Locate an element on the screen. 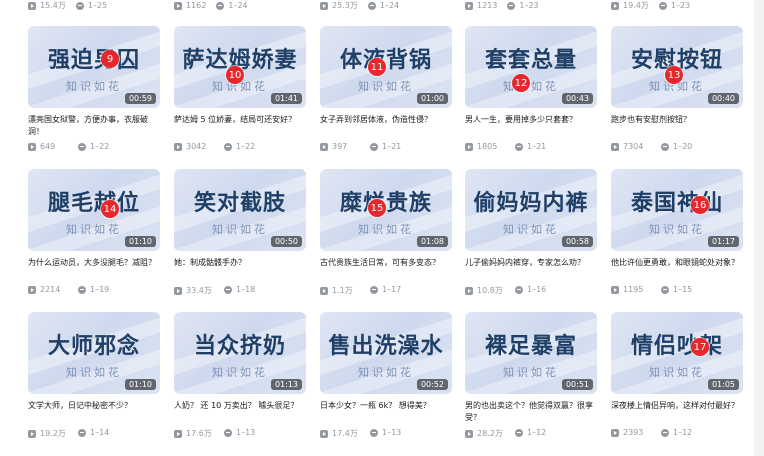 The width and height of the screenshot is (764, 456). video-thumbnail: 笑对截肢 知识如花 00:50 is located at coordinates (240, 210).